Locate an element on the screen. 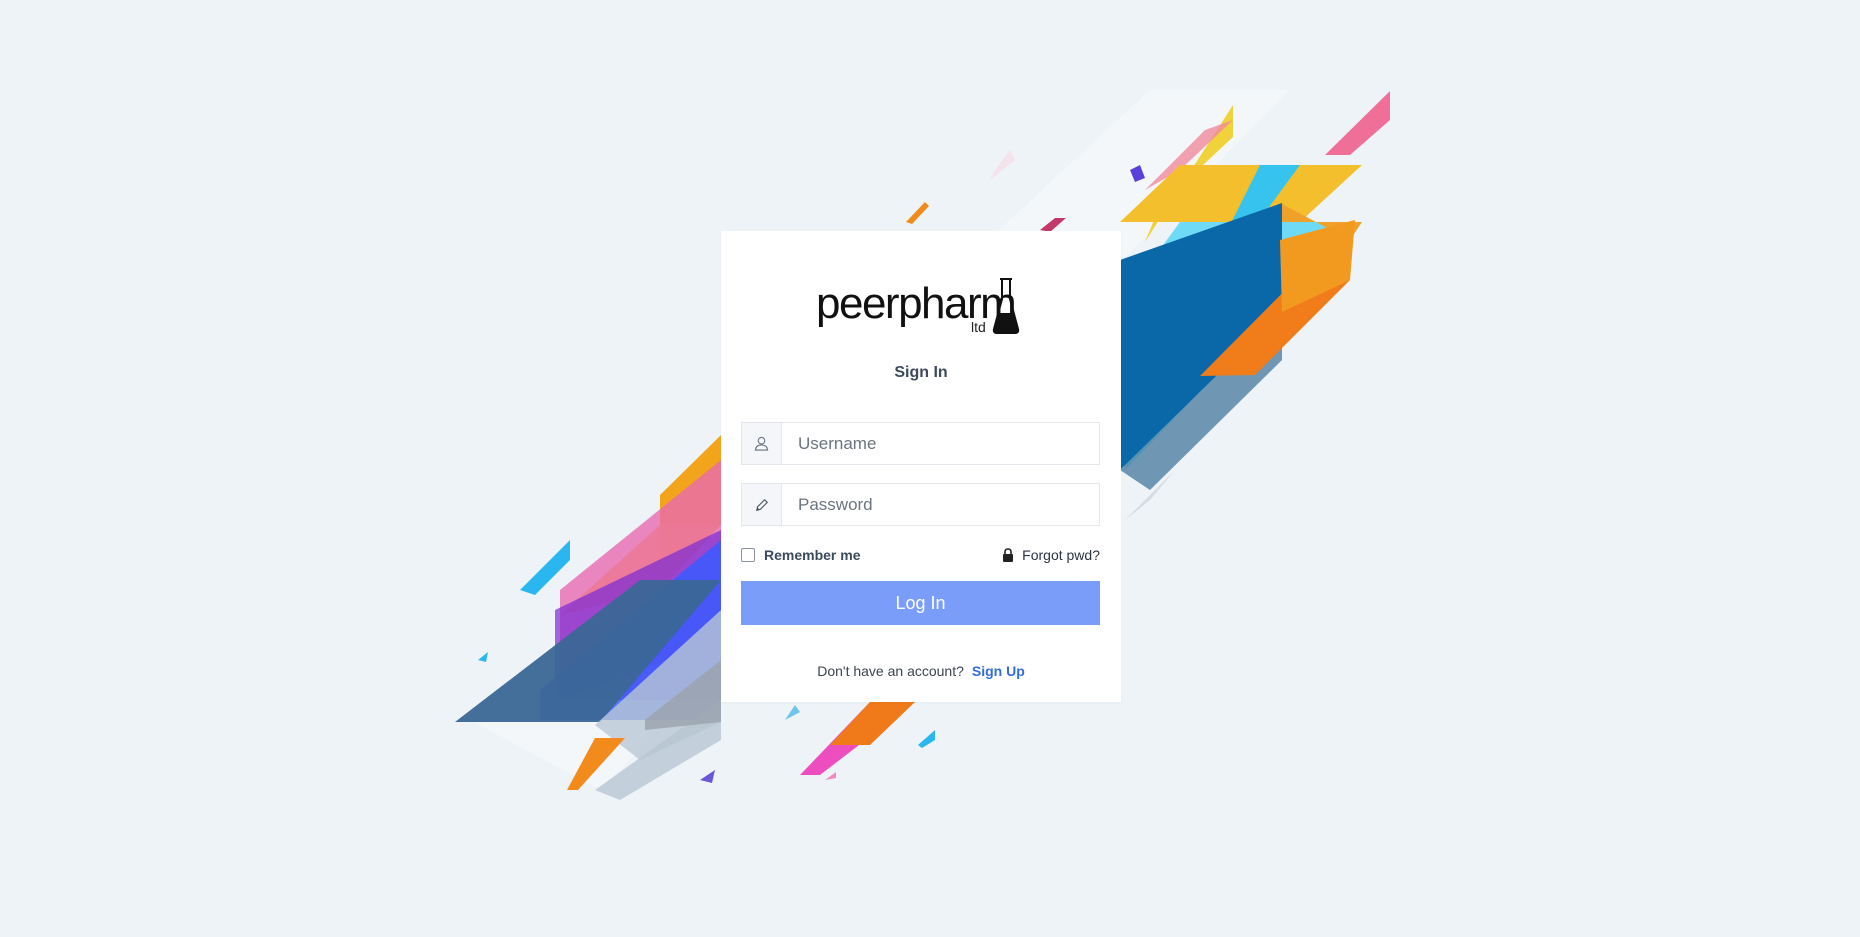  forgot-password-link: Forgot pwd? is located at coordinates (1051, 555).